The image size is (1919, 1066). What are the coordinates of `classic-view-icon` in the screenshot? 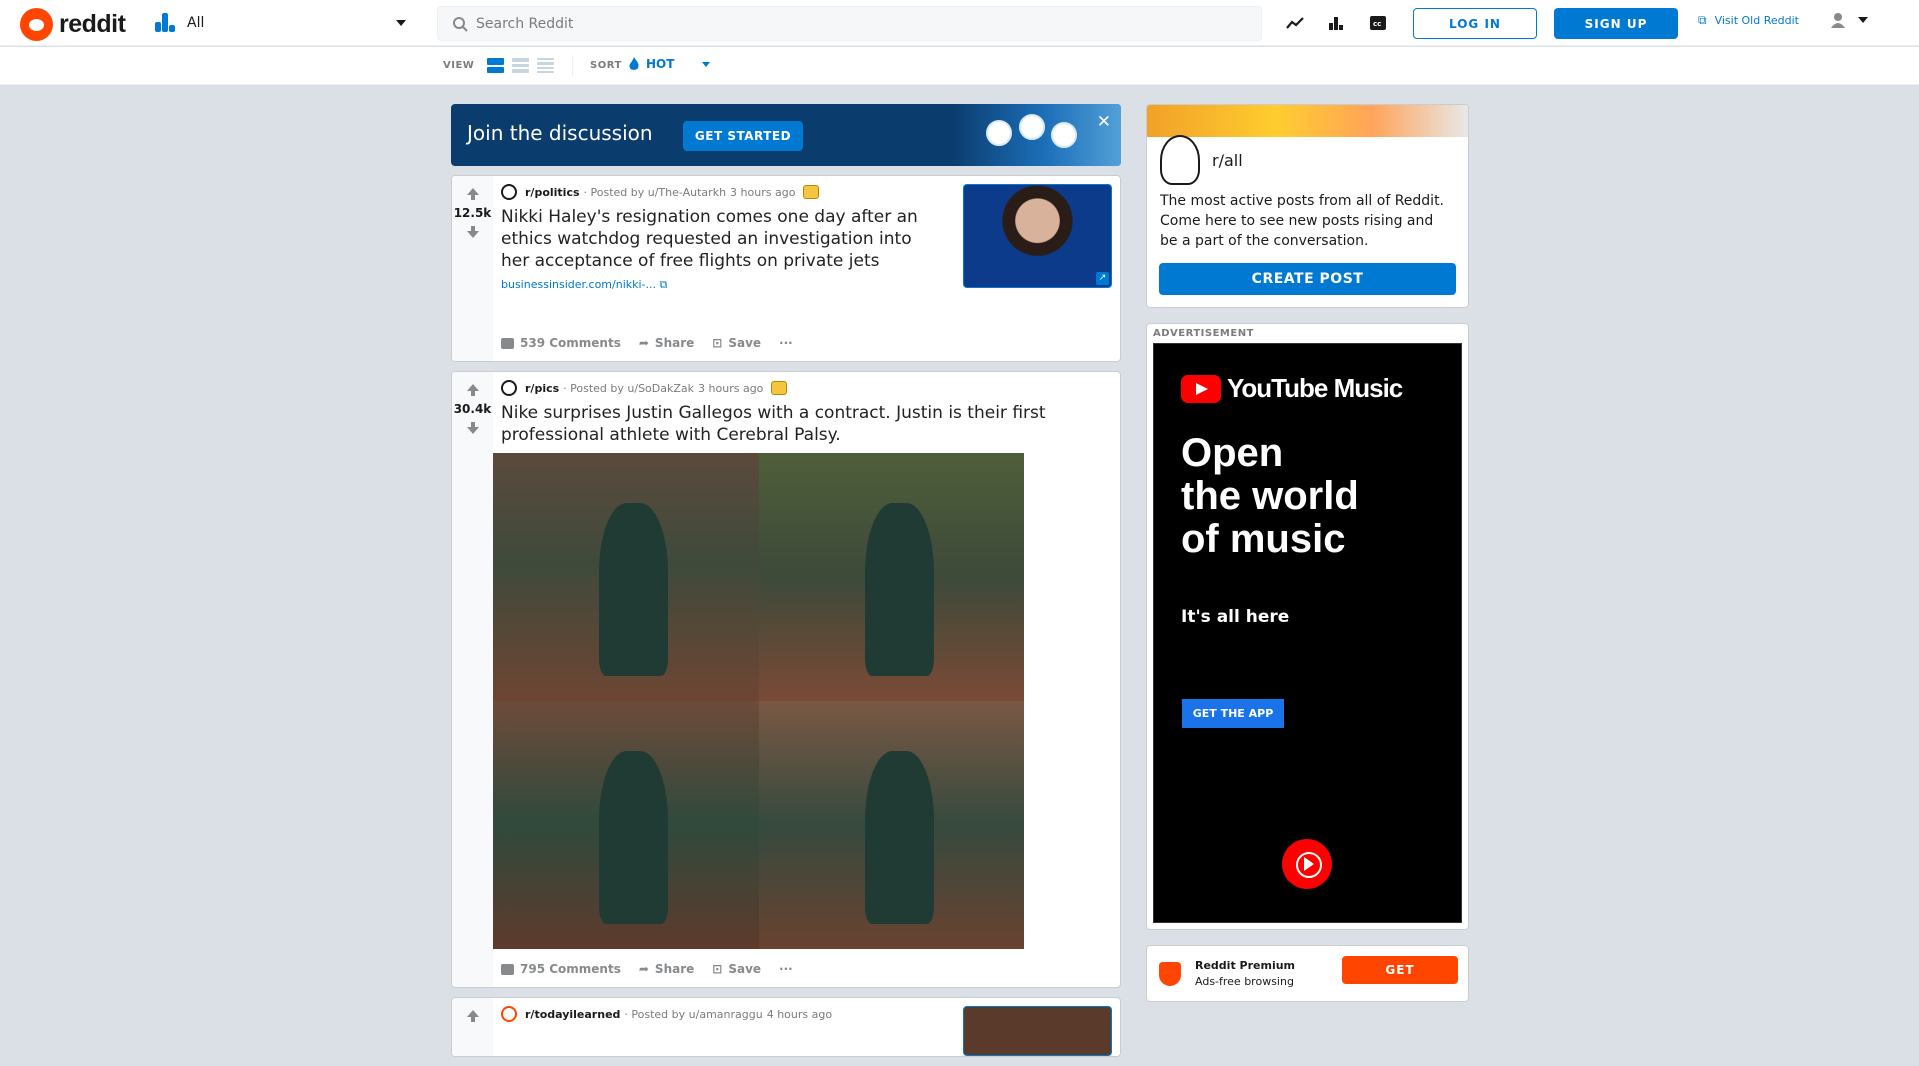 It's located at (520, 66).